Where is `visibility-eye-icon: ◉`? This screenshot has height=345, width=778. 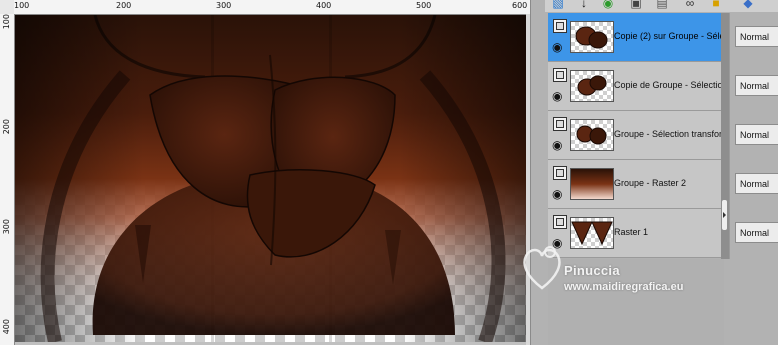
visibility-eye-icon: ◉ is located at coordinates (608, 5).